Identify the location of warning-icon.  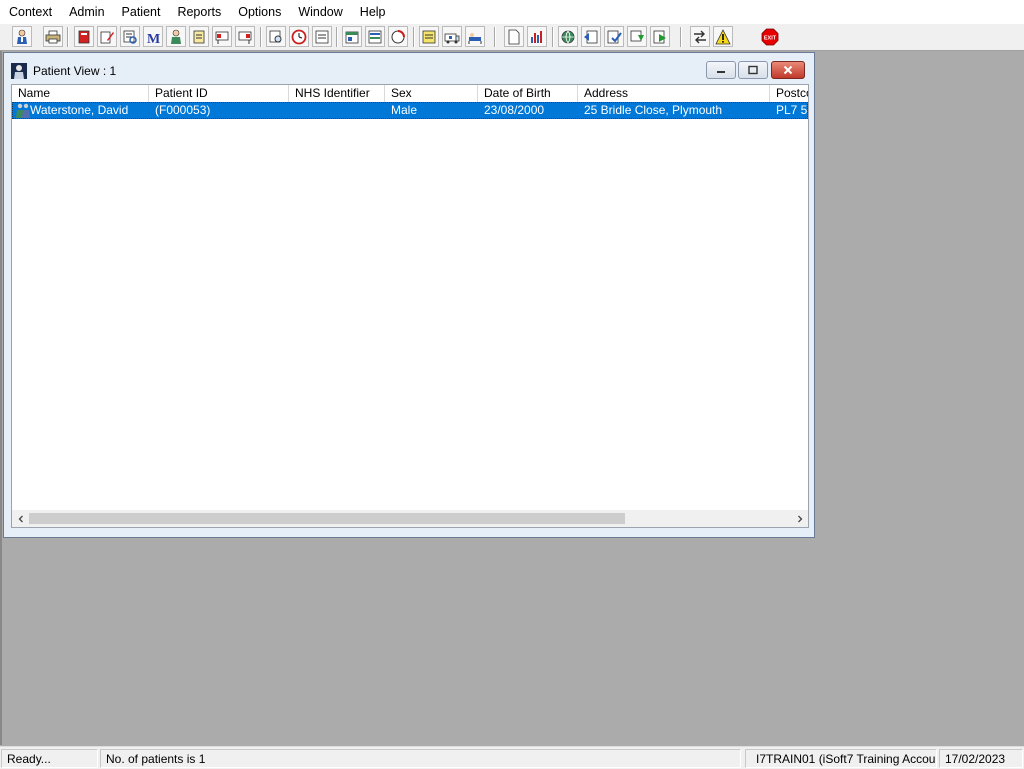
(723, 36).